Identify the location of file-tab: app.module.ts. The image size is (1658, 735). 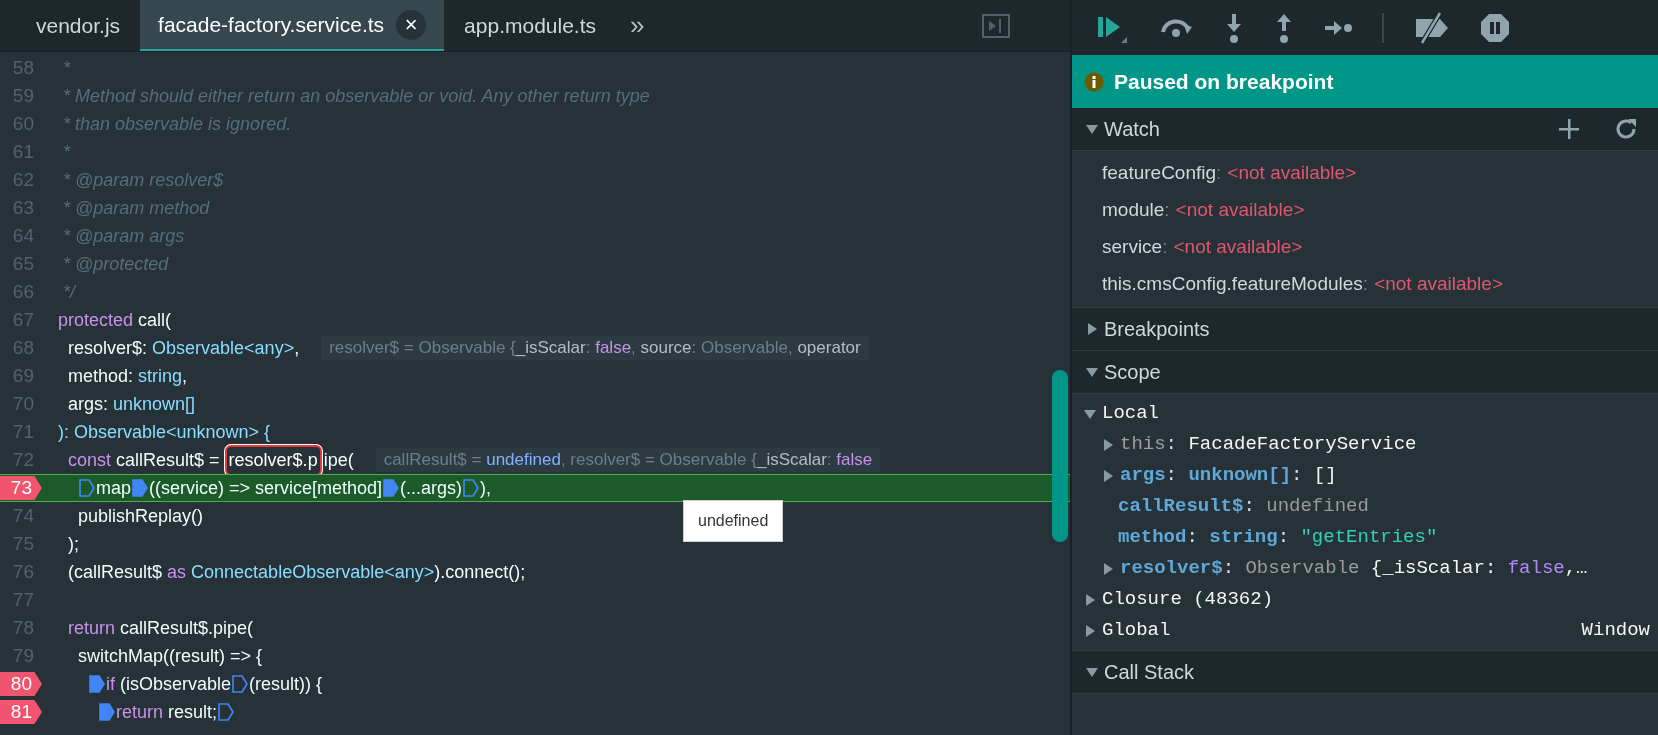
(530, 25).